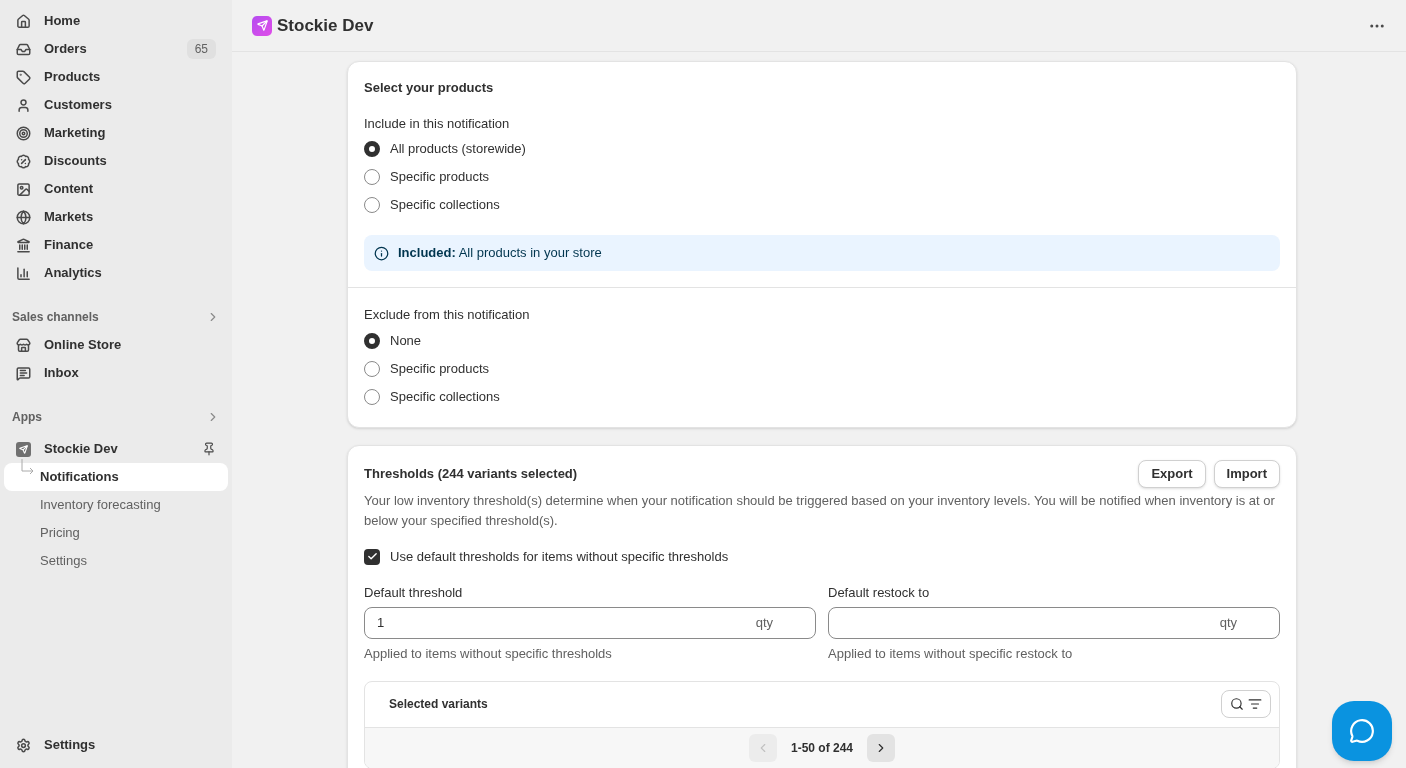 This screenshot has height=768, width=1406. What do you see at coordinates (1246, 704) in the screenshot?
I see `search-filter-button` at bounding box center [1246, 704].